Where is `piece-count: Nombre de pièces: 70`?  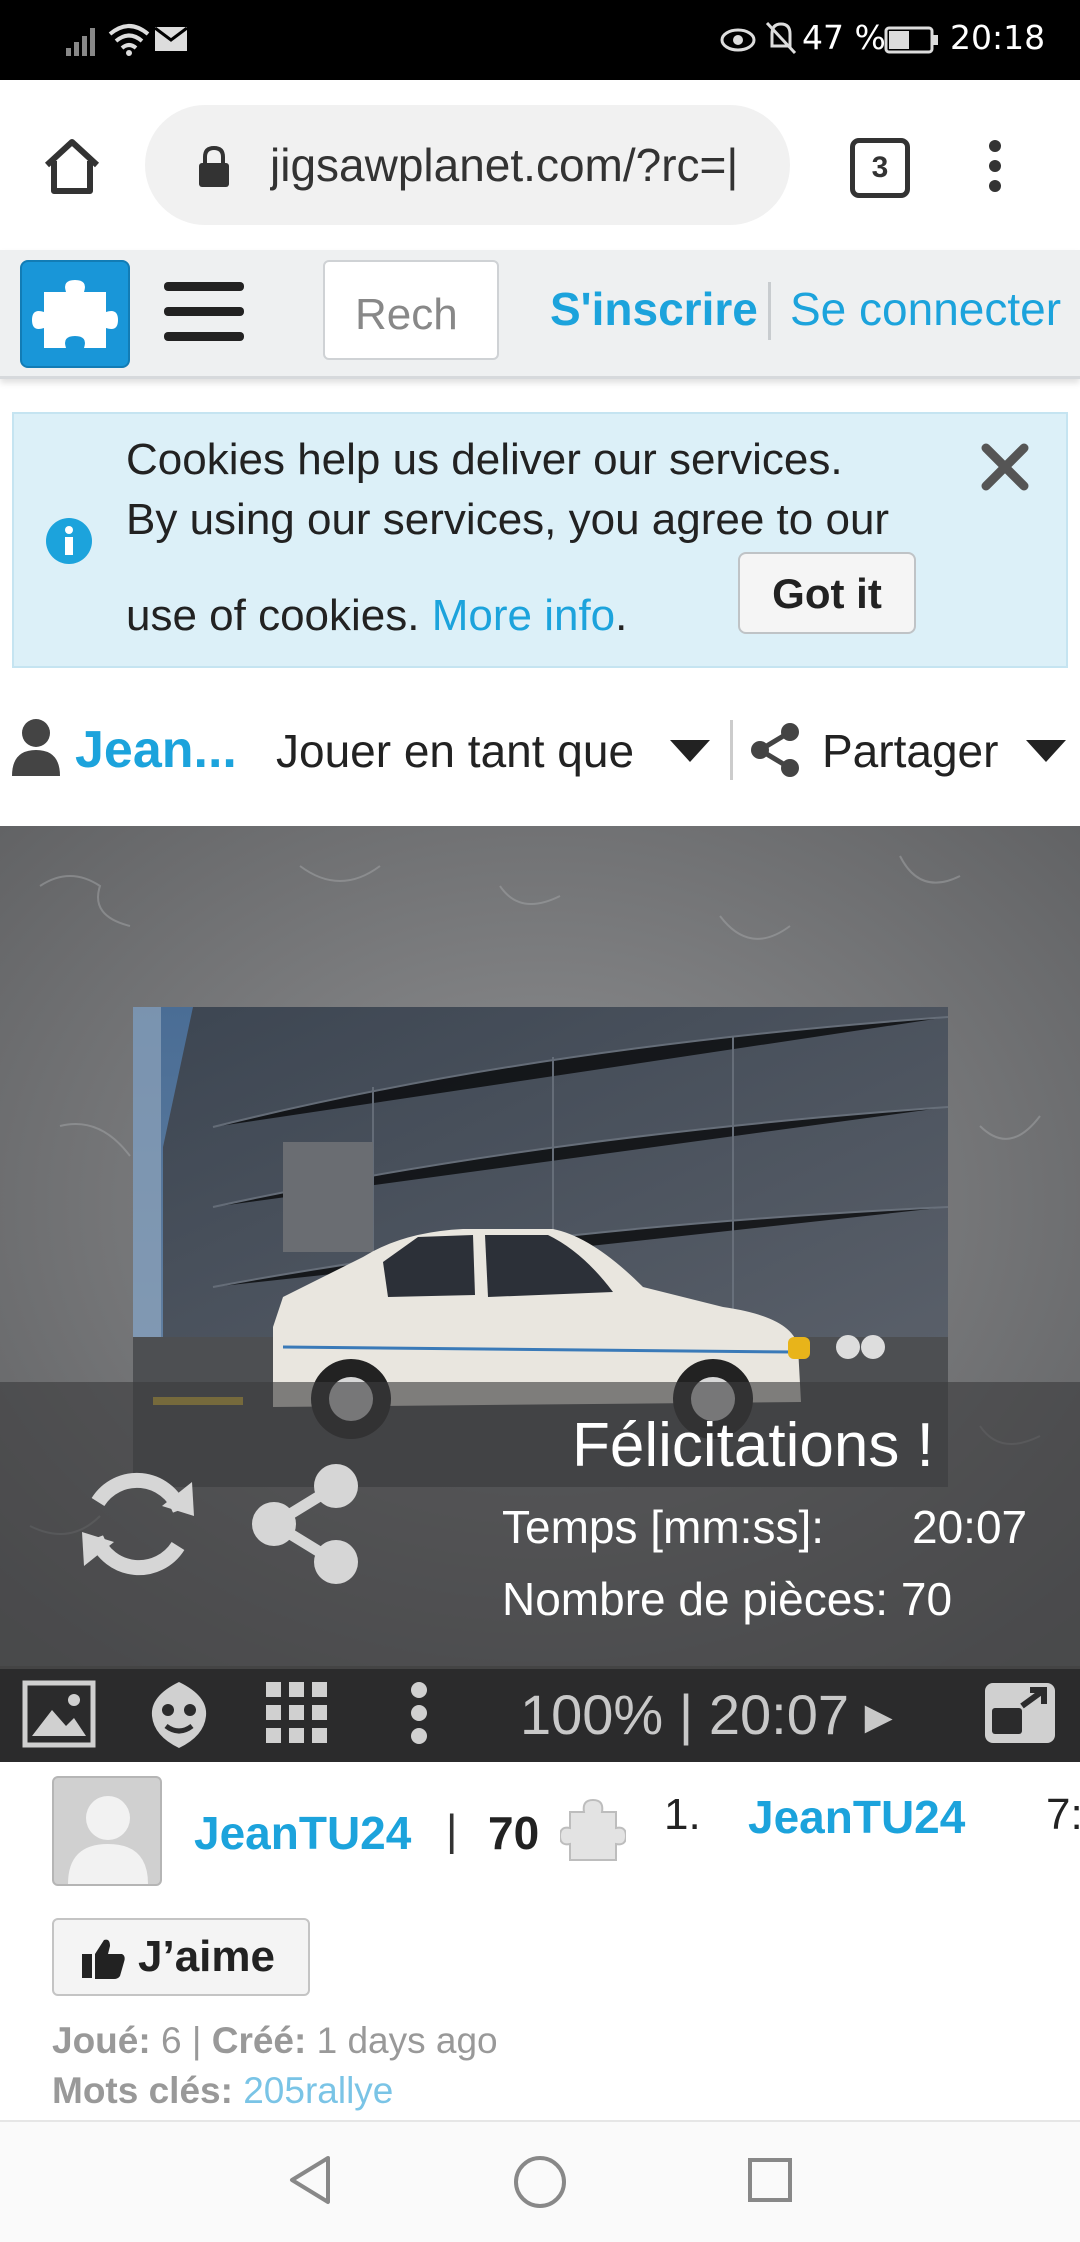 piece-count: Nombre de pièces: 70 is located at coordinates (727, 1599).